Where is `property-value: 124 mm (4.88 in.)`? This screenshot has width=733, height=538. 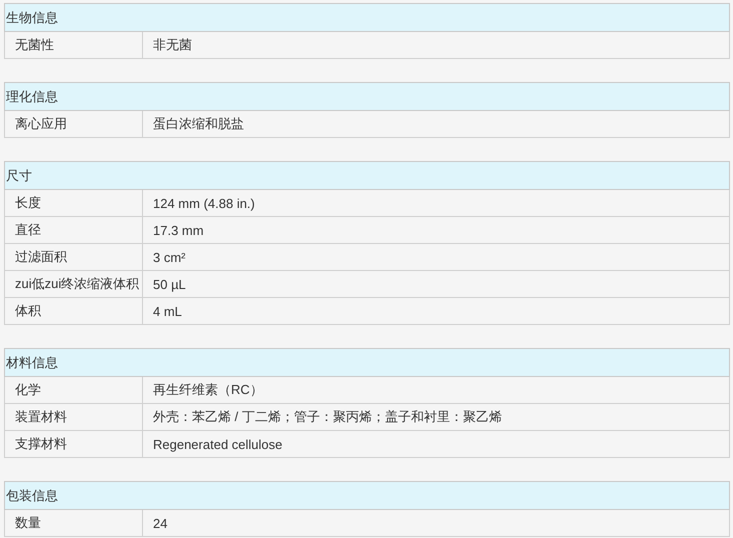
property-value: 124 mm (4.88 in.) is located at coordinates (436, 203).